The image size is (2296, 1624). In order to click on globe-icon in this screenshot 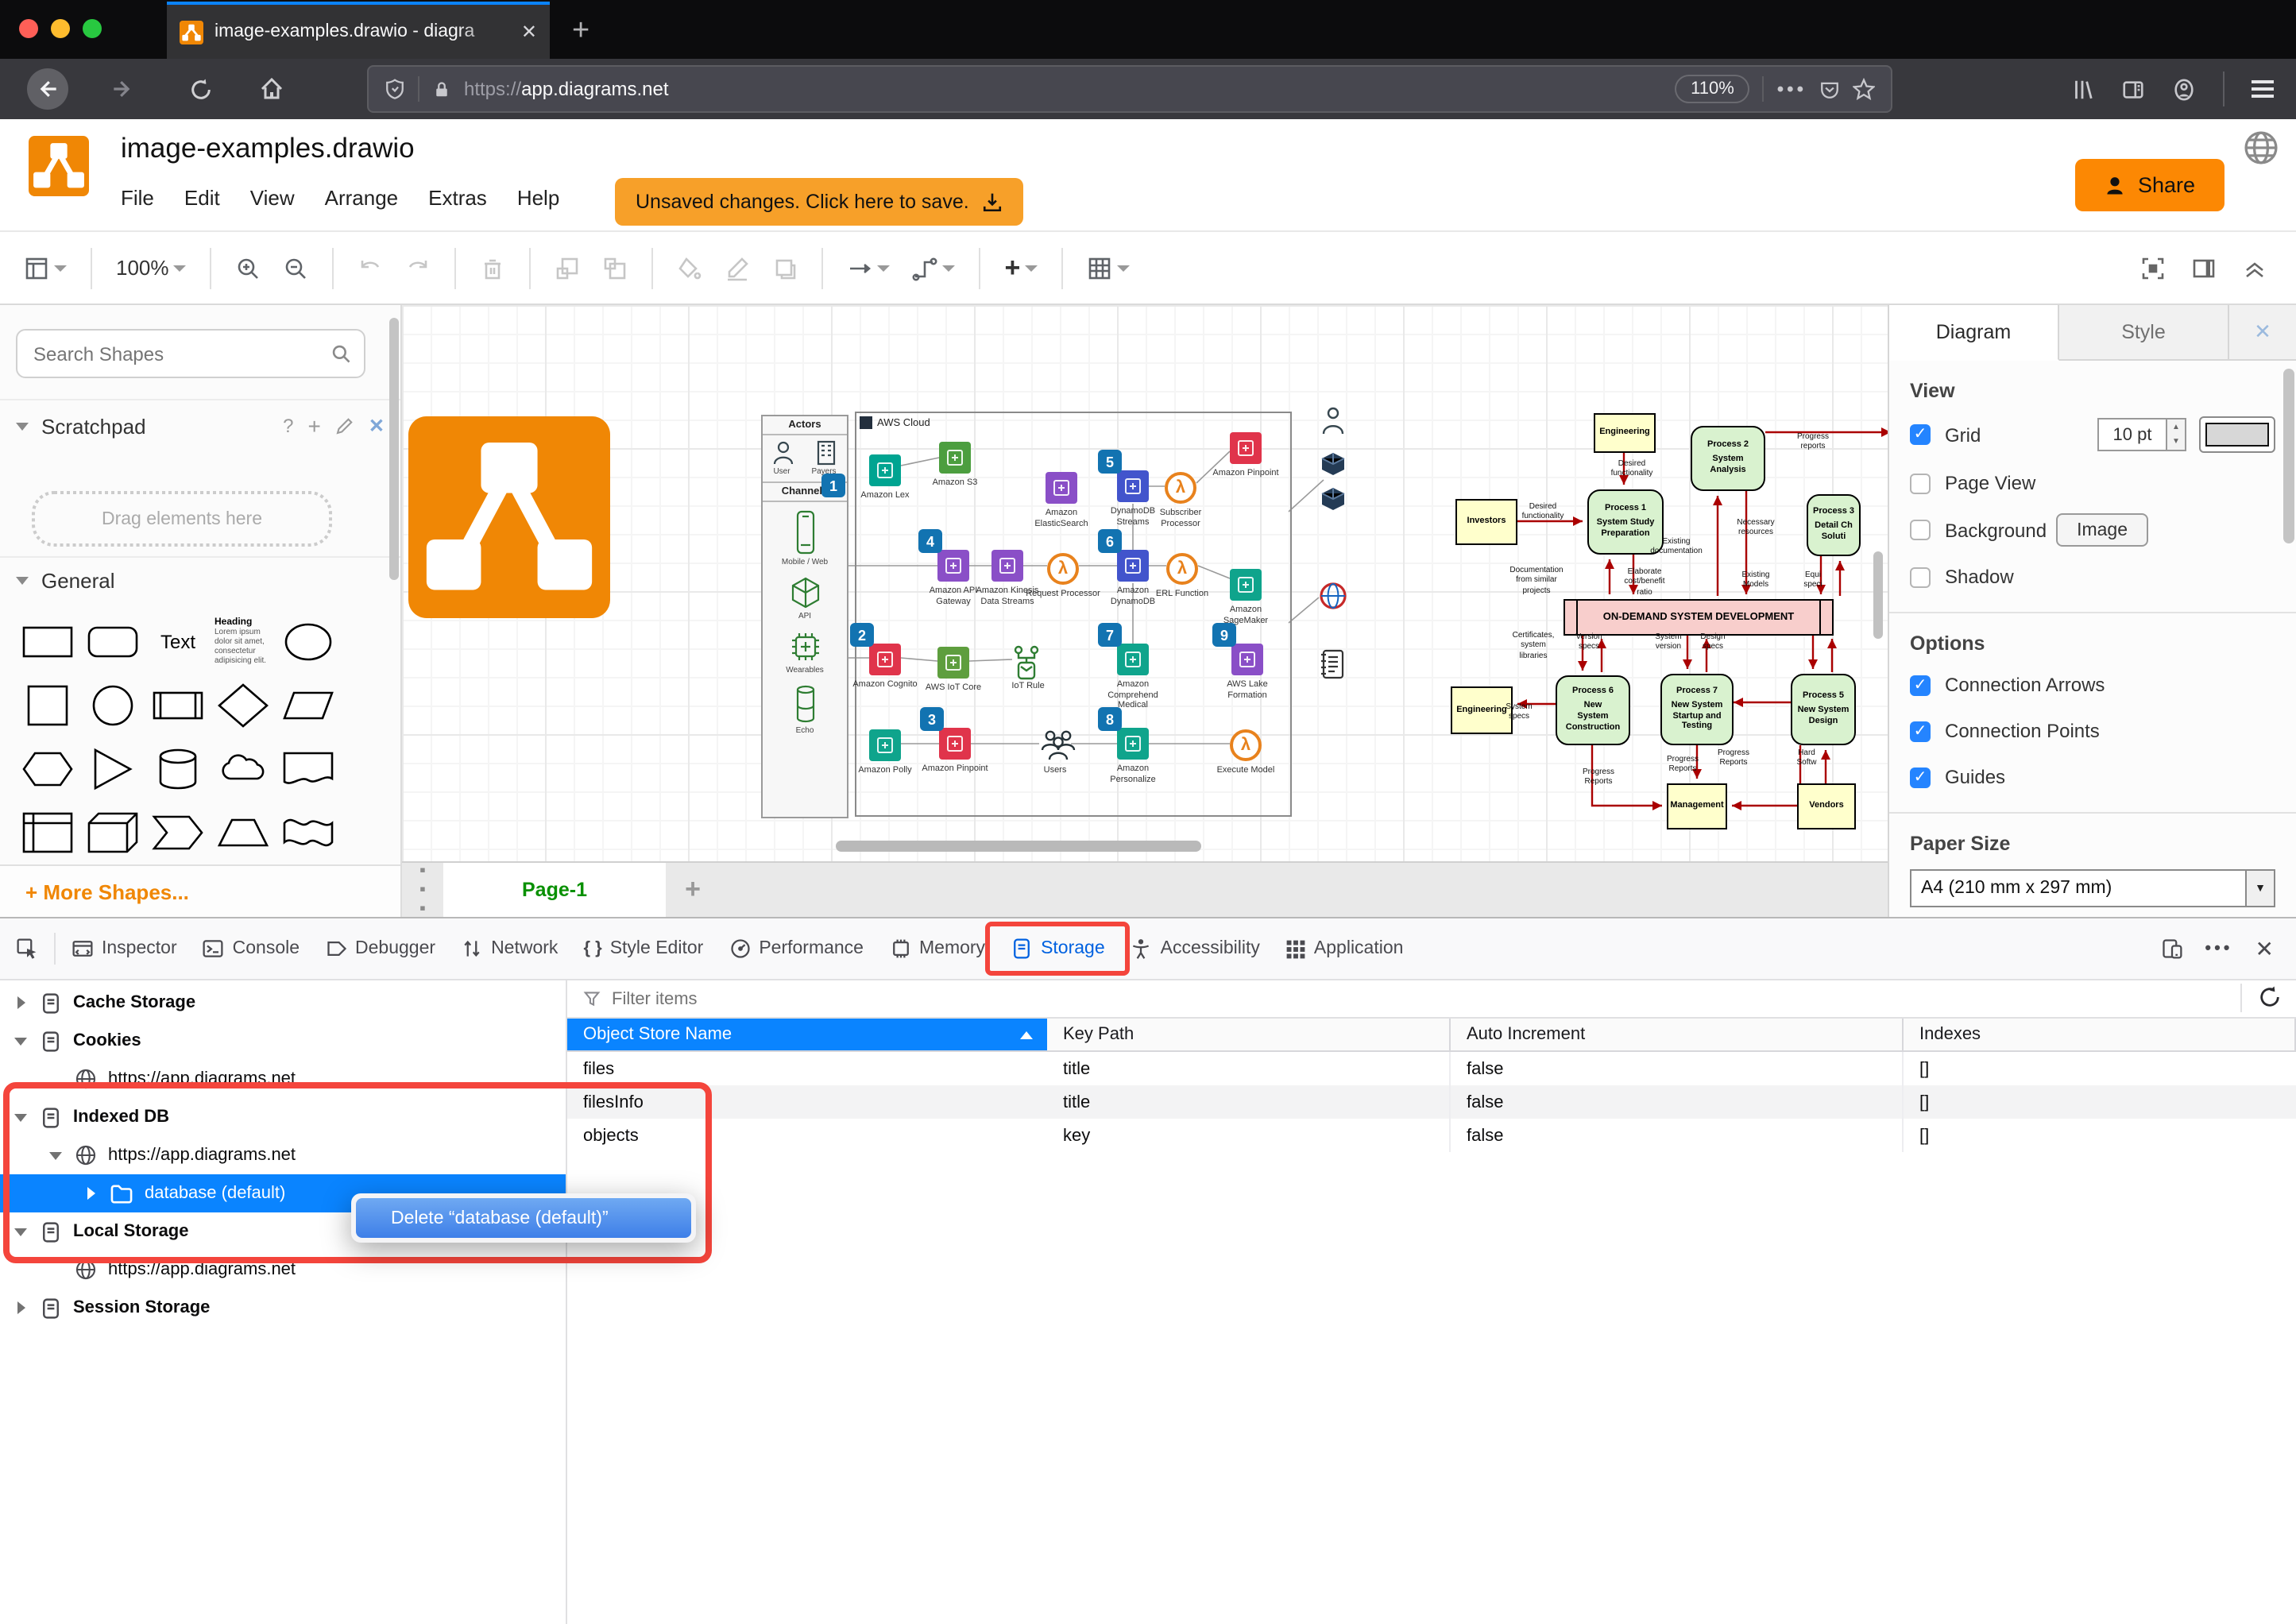, I will do `click(1333, 596)`.